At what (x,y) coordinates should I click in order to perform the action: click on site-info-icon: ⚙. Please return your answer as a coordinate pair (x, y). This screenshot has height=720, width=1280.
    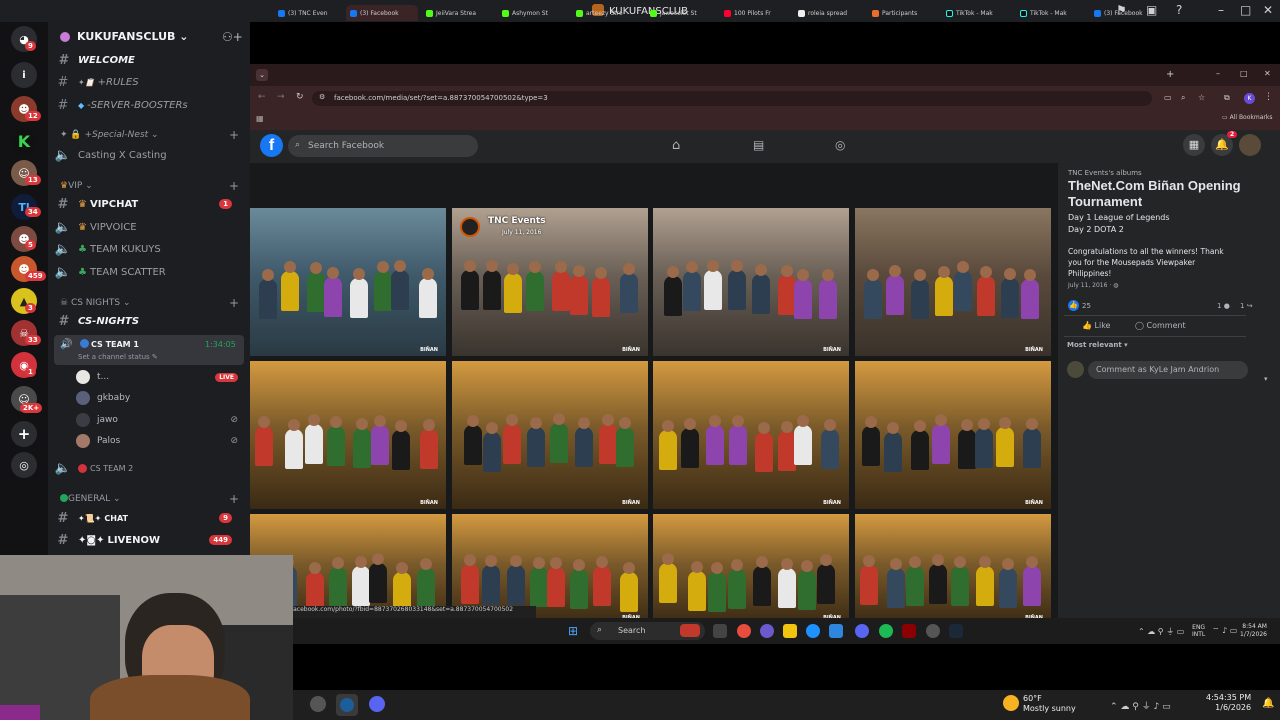
    Looking at the image, I should click on (322, 97).